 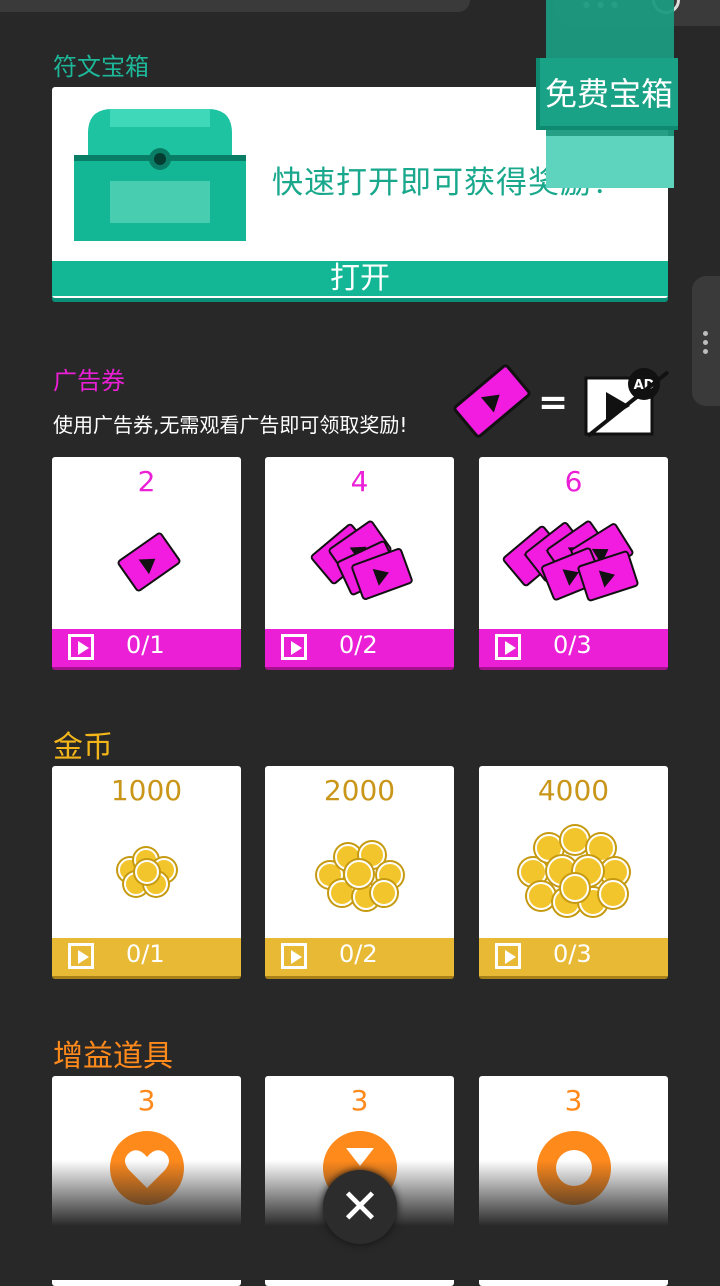 I want to click on boosts-section-title: 增益道具, so click(x=113, y=1056).